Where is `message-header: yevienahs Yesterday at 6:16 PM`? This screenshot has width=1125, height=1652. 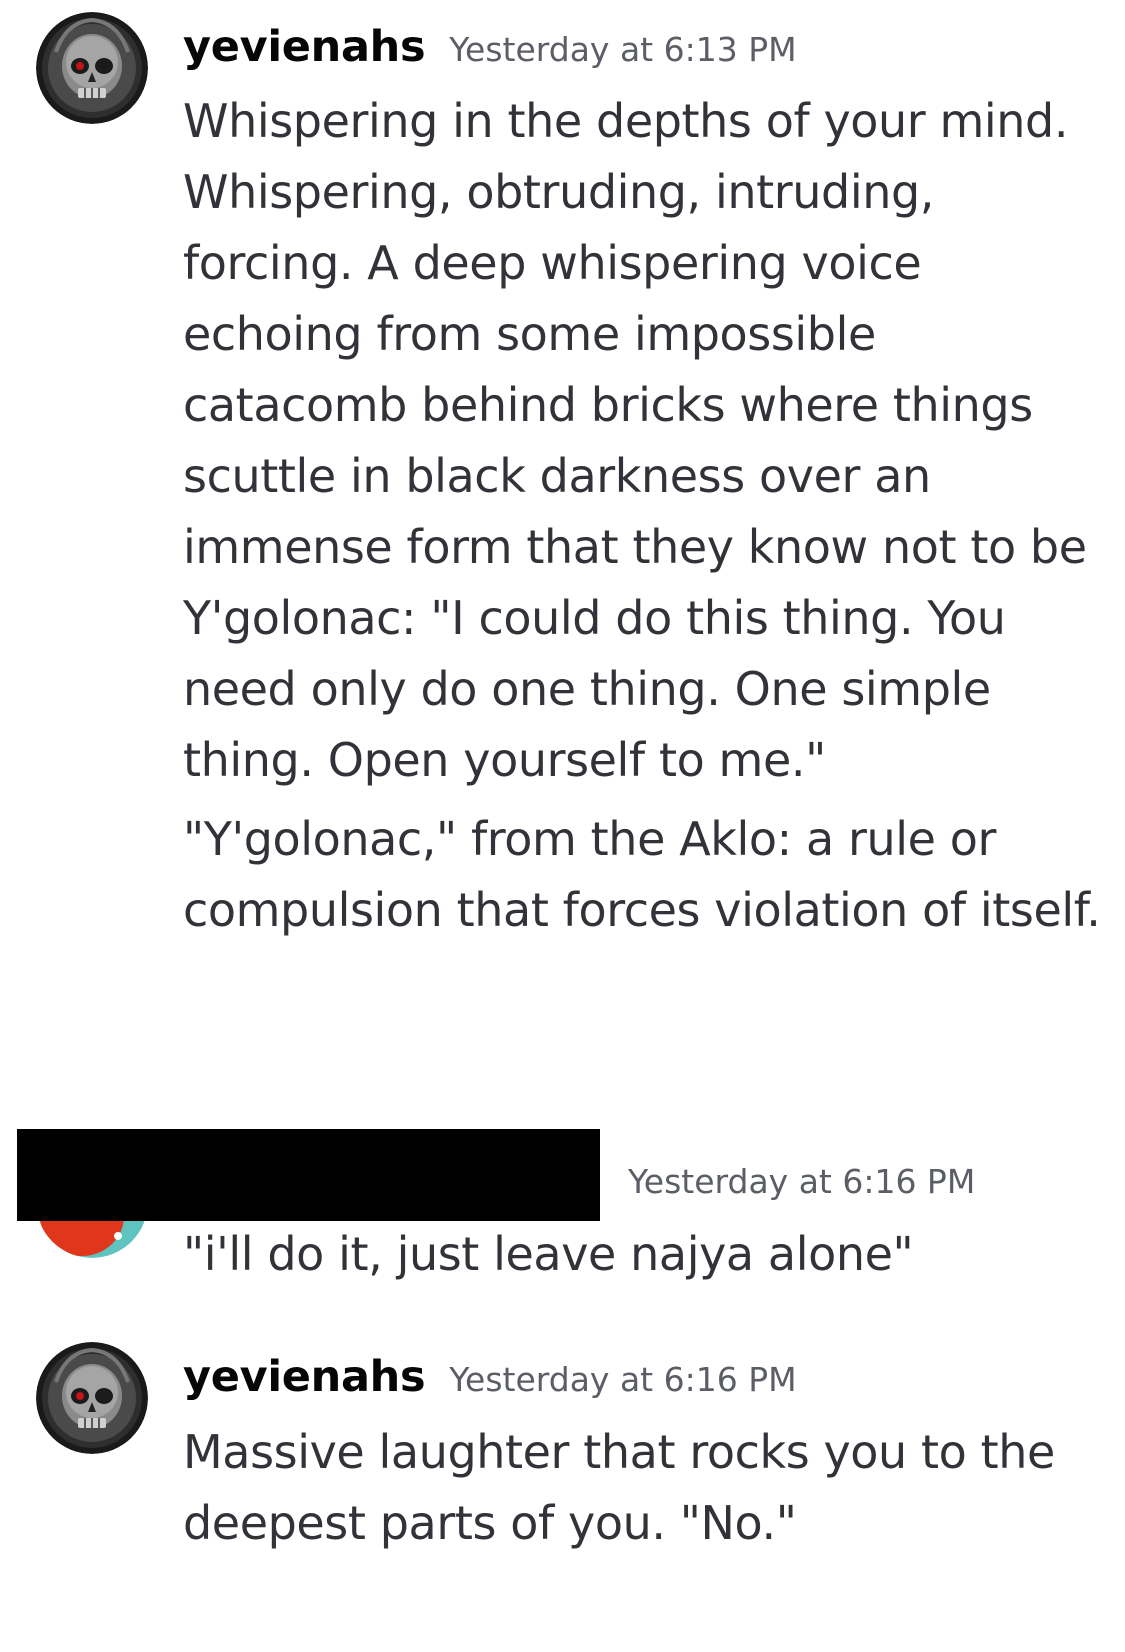
message-header: yevienahs Yesterday at 6:16 PM is located at coordinates (490, 1377).